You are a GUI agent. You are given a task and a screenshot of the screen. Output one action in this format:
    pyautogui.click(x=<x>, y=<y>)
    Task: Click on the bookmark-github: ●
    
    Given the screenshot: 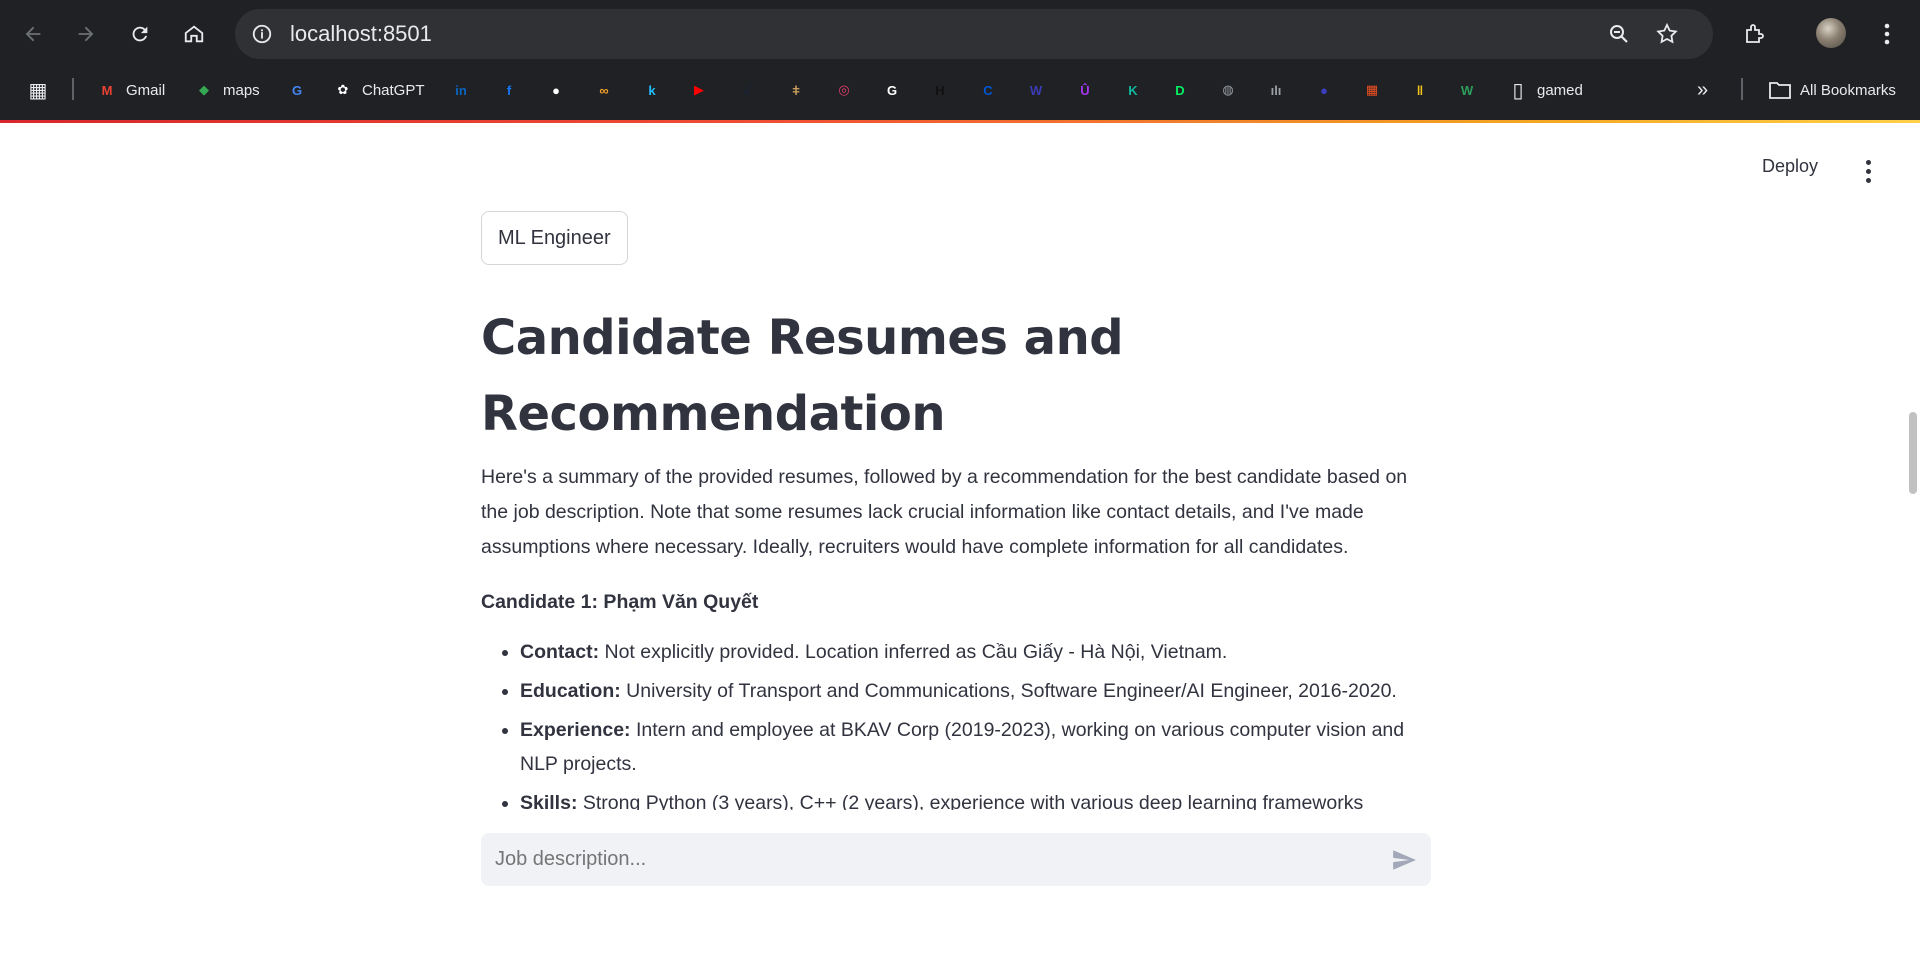 What is the action you would take?
    pyautogui.click(x=556, y=90)
    